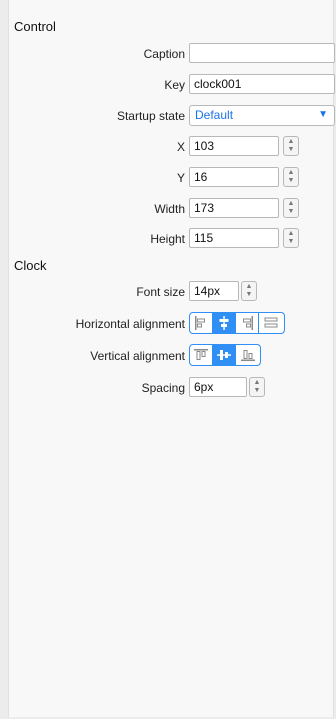 This screenshot has width=336, height=719. What do you see at coordinates (291, 238) in the screenshot?
I see `height-stepper: ▲ ▼` at bounding box center [291, 238].